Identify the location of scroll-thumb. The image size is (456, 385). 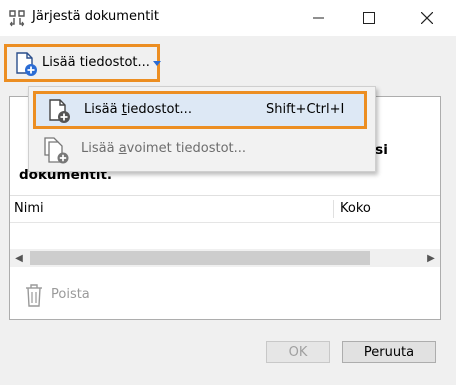
(200, 258).